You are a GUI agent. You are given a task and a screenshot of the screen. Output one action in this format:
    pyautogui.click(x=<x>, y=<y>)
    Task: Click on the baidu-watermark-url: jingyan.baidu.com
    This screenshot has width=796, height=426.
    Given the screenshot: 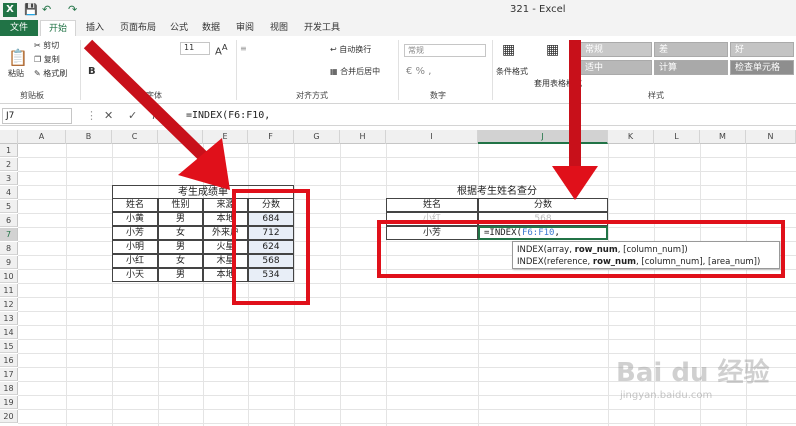 What is the action you would take?
    pyautogui.click(x=666, y=395)
    